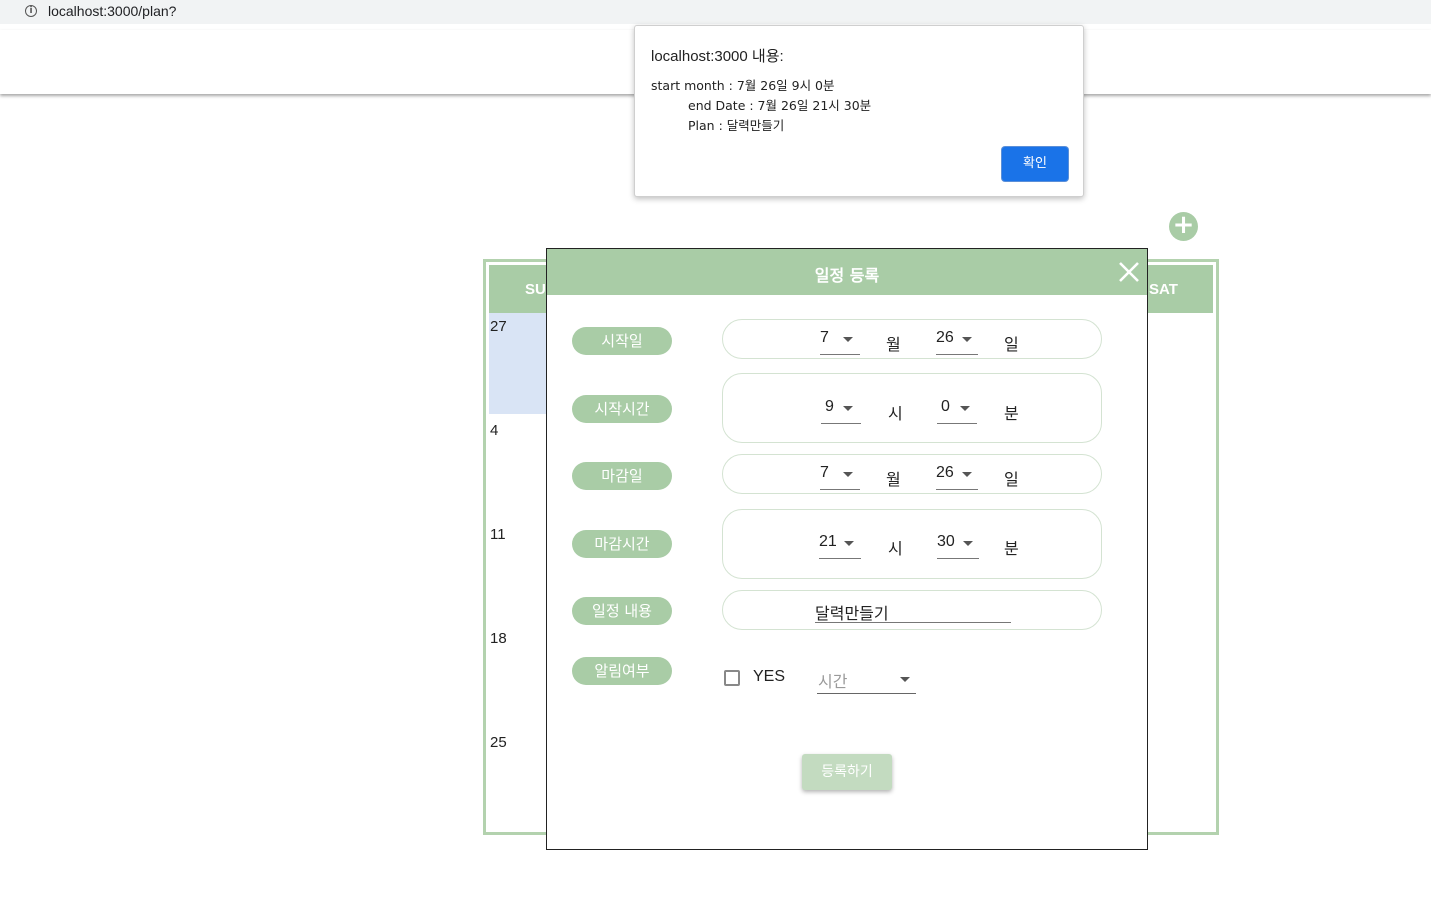 The height and width of the screenshot is (907, 1431). I want to click on end-day-select: 26, so click(957, 473).